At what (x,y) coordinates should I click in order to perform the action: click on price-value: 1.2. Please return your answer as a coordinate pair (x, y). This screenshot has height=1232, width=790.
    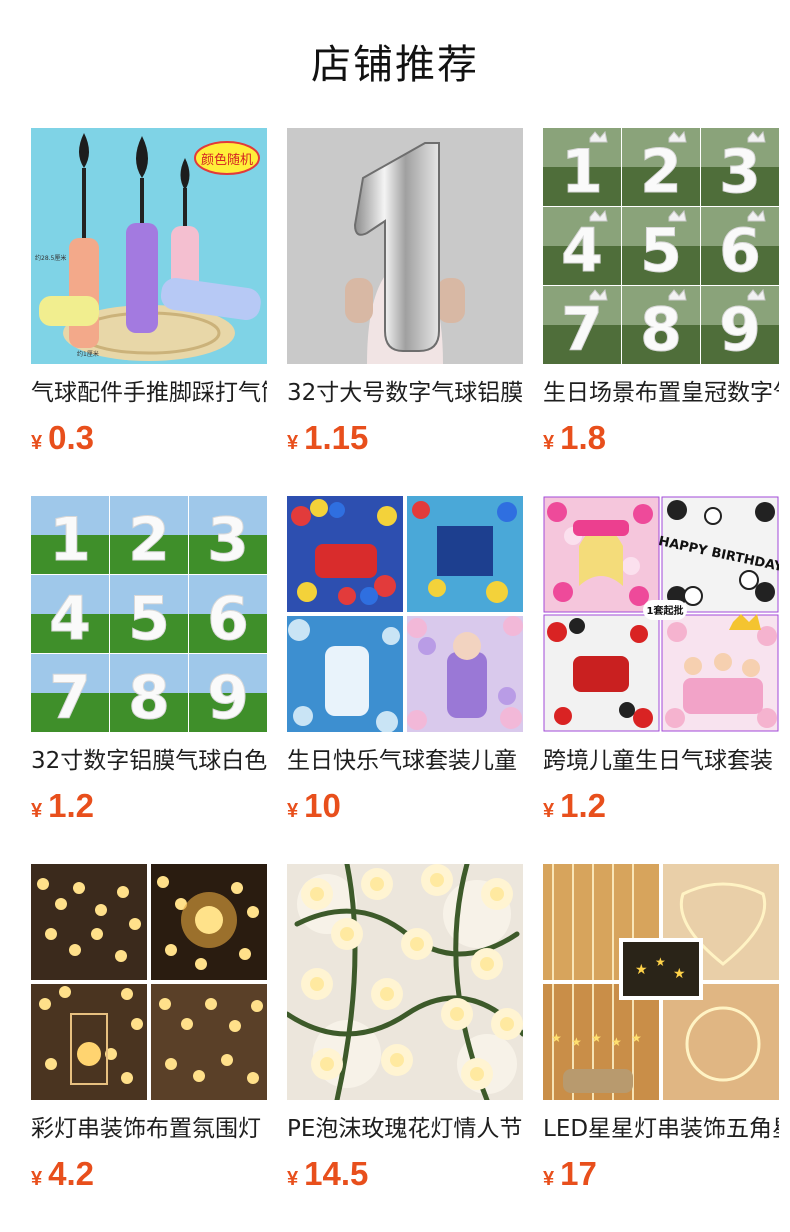
    Looking at the image, I should click on (583, 805).